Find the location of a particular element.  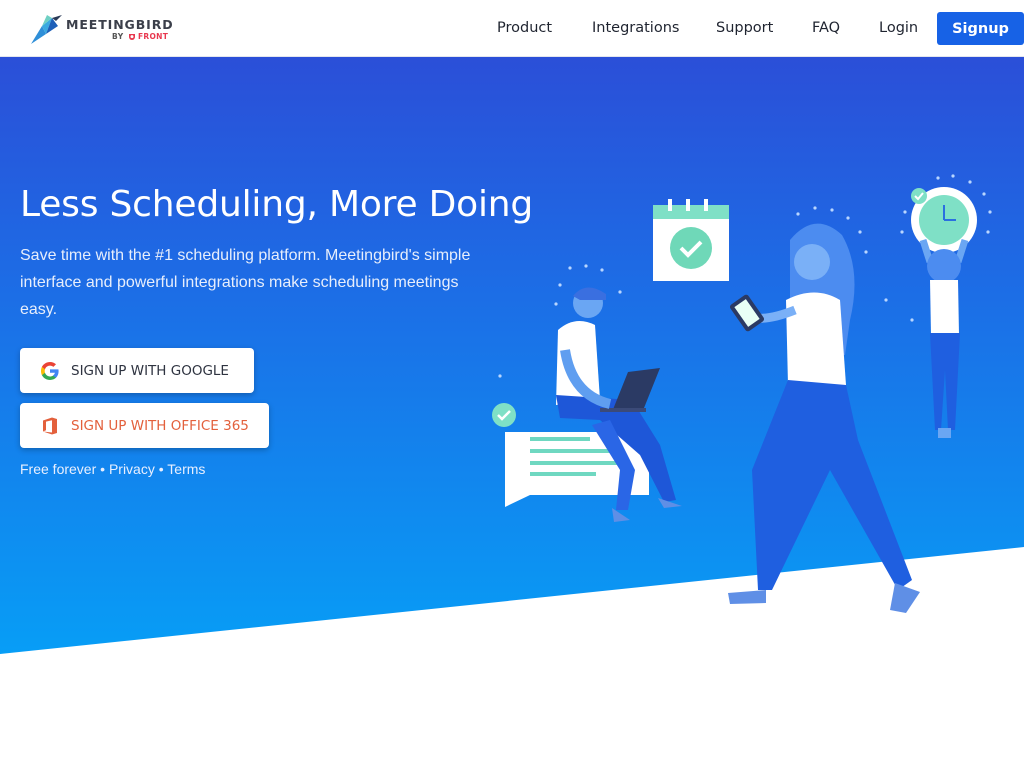

brand-partner: FRONT is located at coordinates (153, 36).